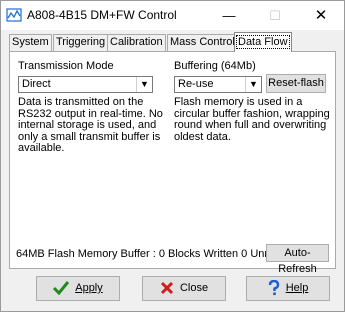  Describe the element at coordinates (297, 259) in the screenshot. I see `auto-refresh-button: Auto-Refresh` at that location.